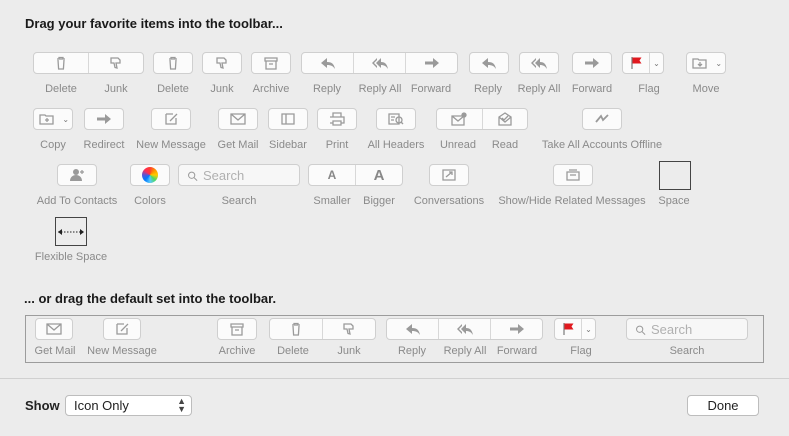 The width and height of the screenshot is (789, 436). I want to click on read-segment, so click(504, 119).